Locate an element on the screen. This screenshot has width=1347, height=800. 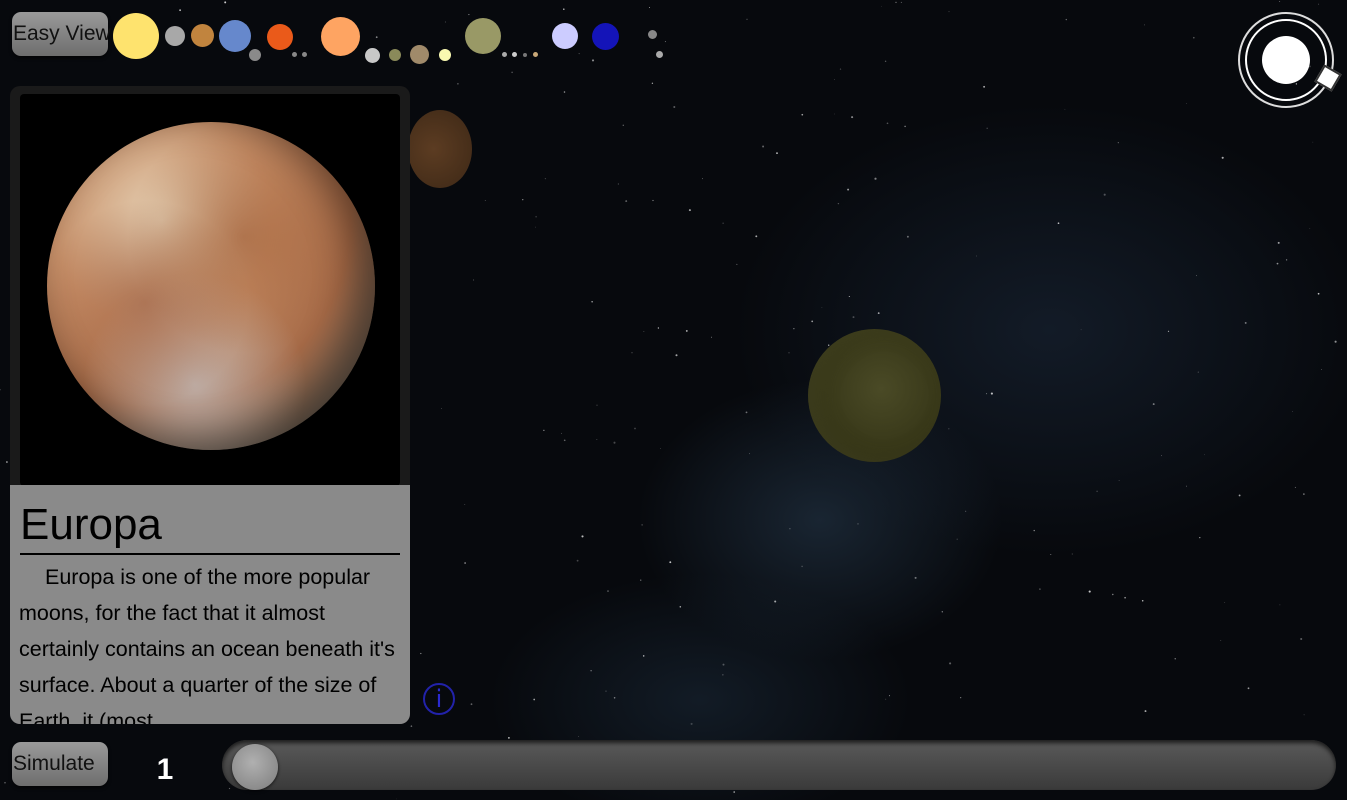
jupiter-icon is located at coordinates (340, 36).